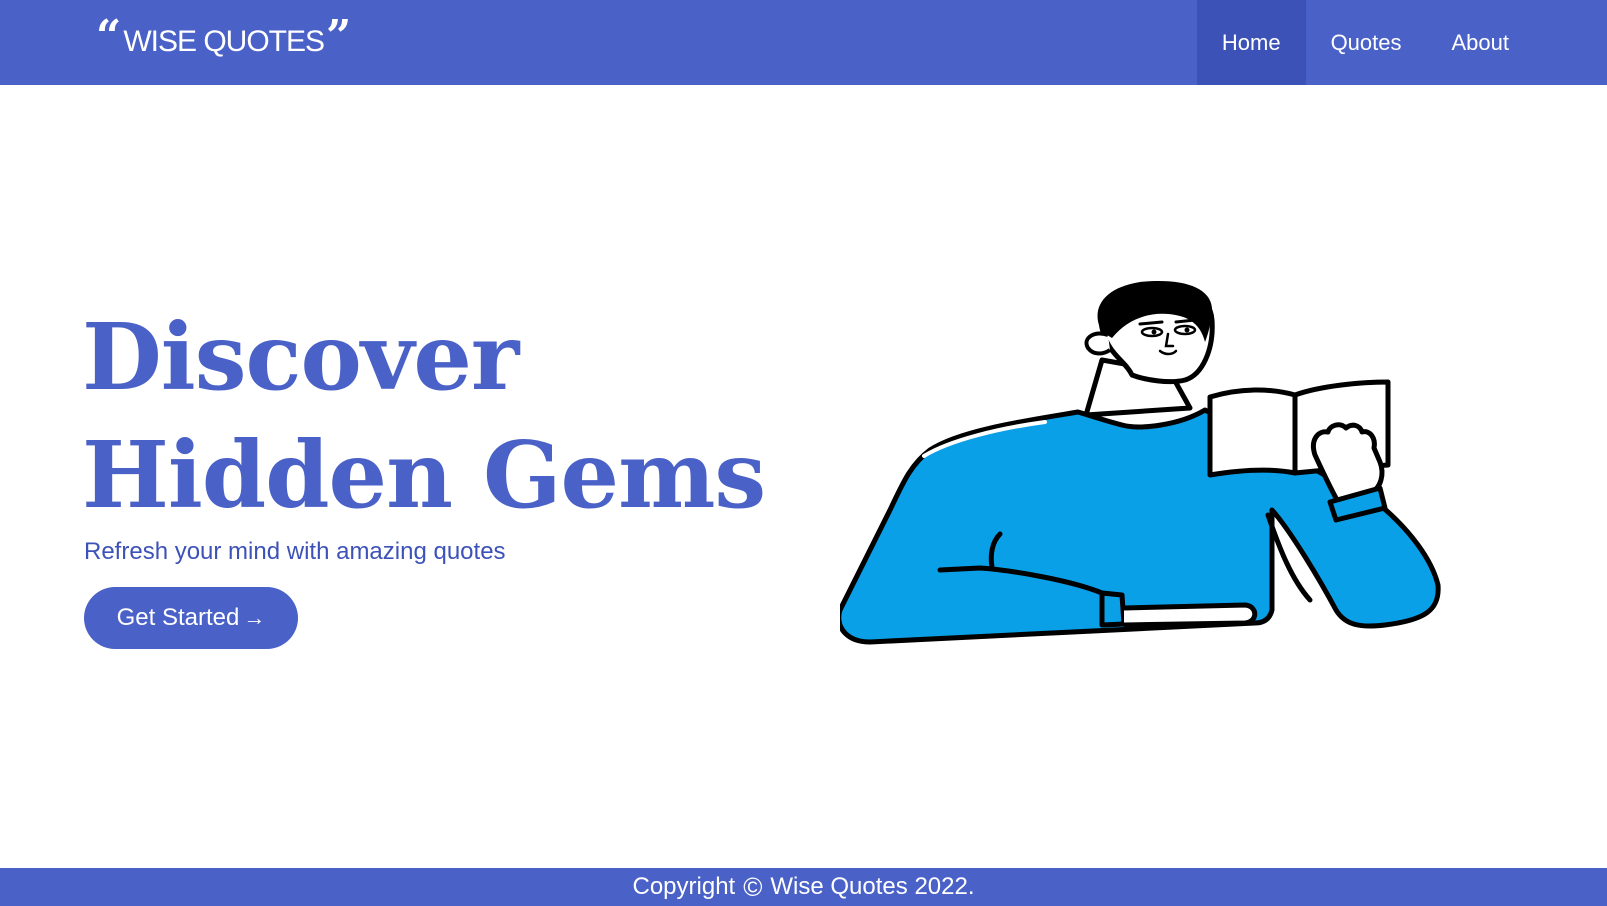 The height and width of the screenshot is (906, 1607). What do you see at coordinates (339, 36) in the screenshot?
I see `close-quote-icon: ”` at bounding box center [339, 36].